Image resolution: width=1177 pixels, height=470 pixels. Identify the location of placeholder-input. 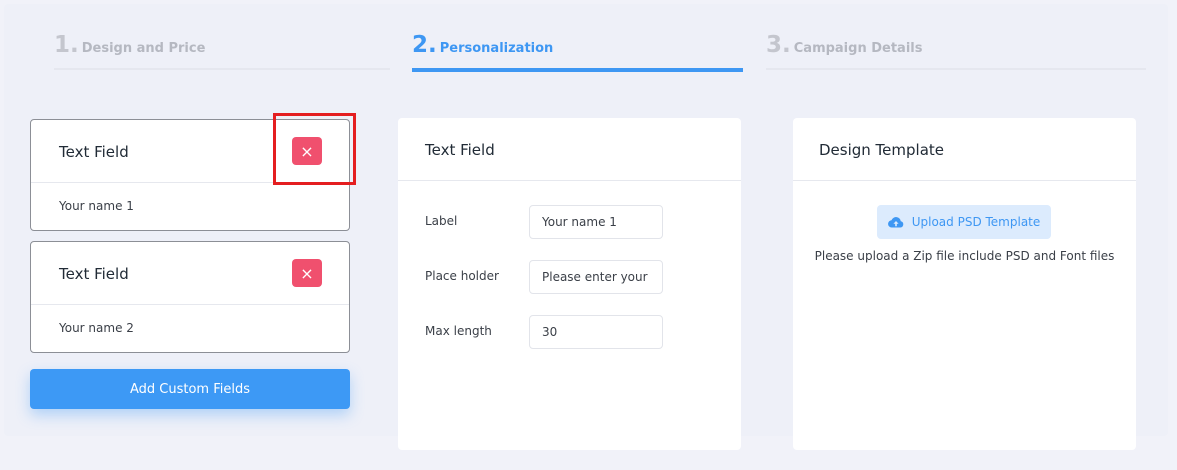
(596, 277).